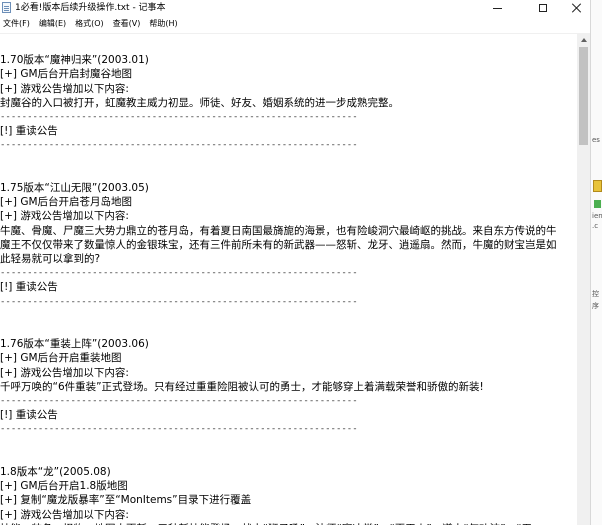  Describe the element at coordinates (126, 24) in the screenshot. I see `menu-view: 查看(V)` at that location.